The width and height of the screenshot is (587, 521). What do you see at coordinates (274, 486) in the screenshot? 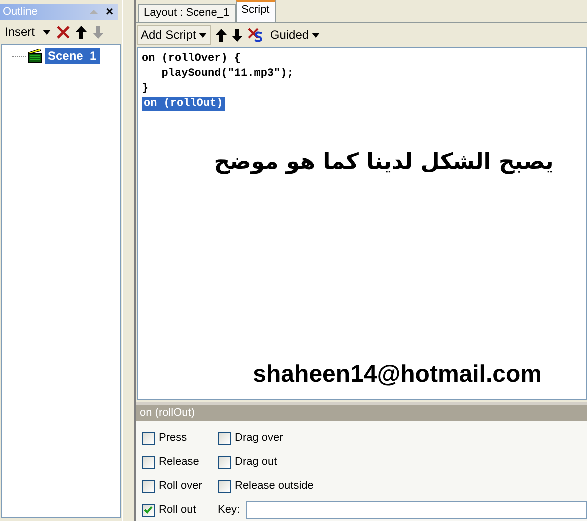
I see `checkbox-label: Release outside` at bounding box center [274, 486].